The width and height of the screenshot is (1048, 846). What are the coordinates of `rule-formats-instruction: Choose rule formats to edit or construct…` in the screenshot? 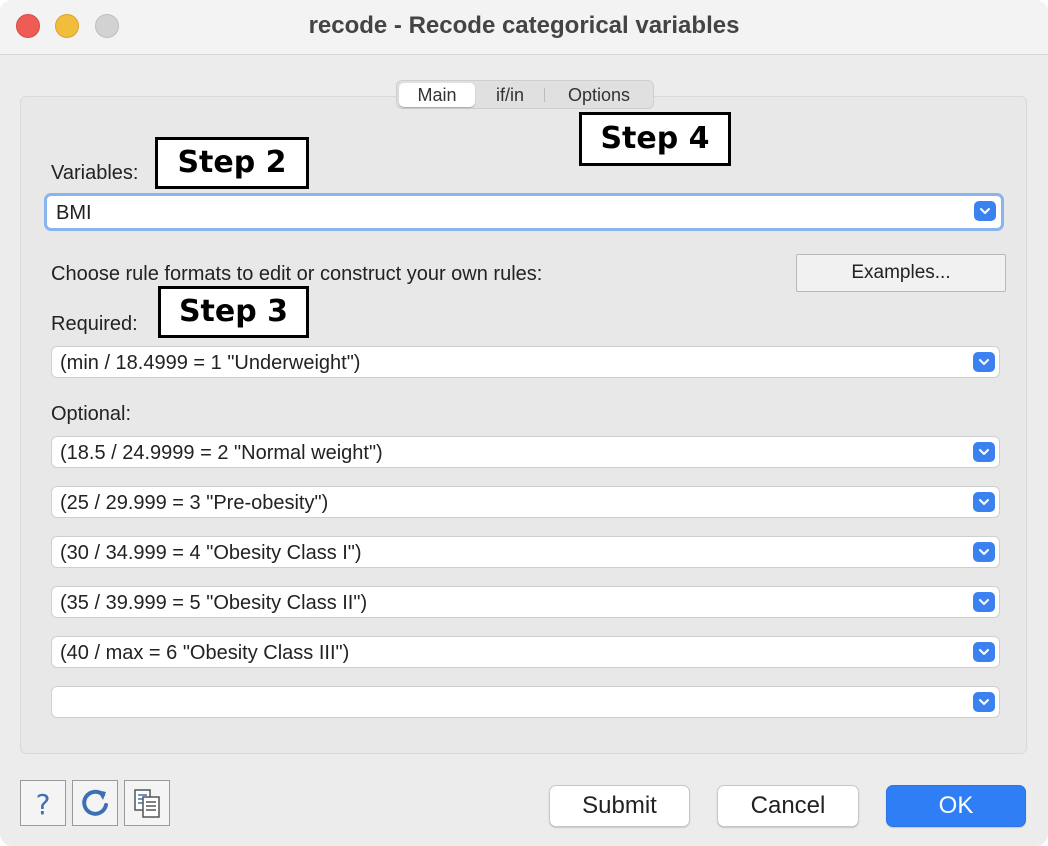 It's located at (297, 274).